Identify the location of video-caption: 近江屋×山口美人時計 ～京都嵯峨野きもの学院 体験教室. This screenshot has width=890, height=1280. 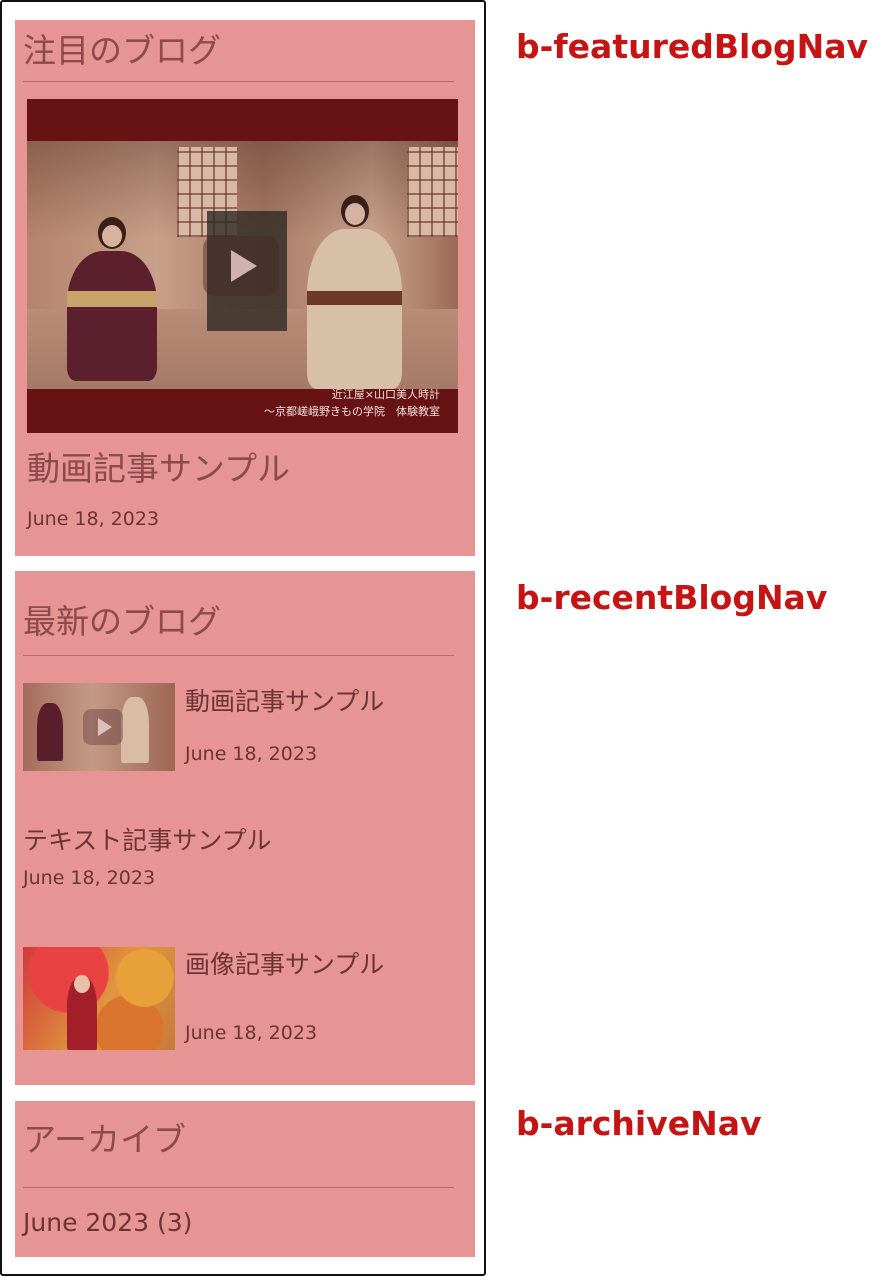
(335, 403).